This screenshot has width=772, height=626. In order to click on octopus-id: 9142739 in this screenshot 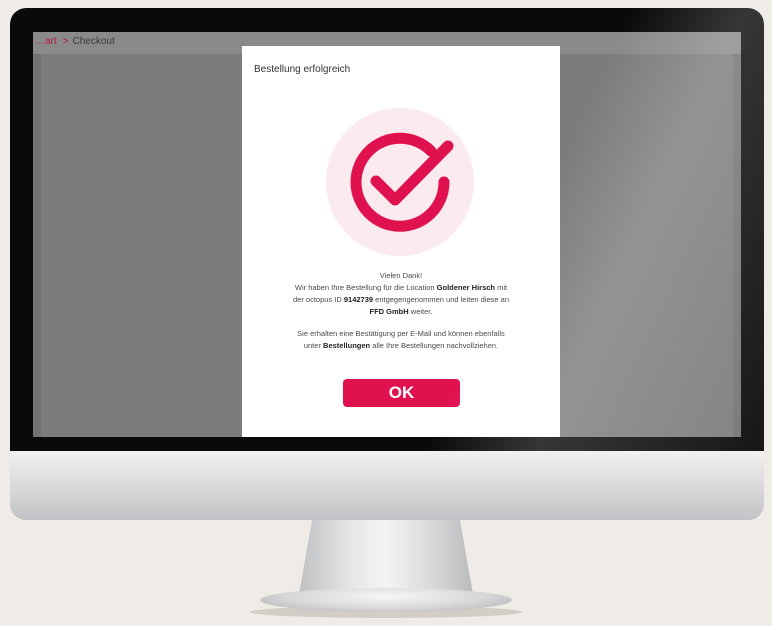, I will do `click(358, 299)`.